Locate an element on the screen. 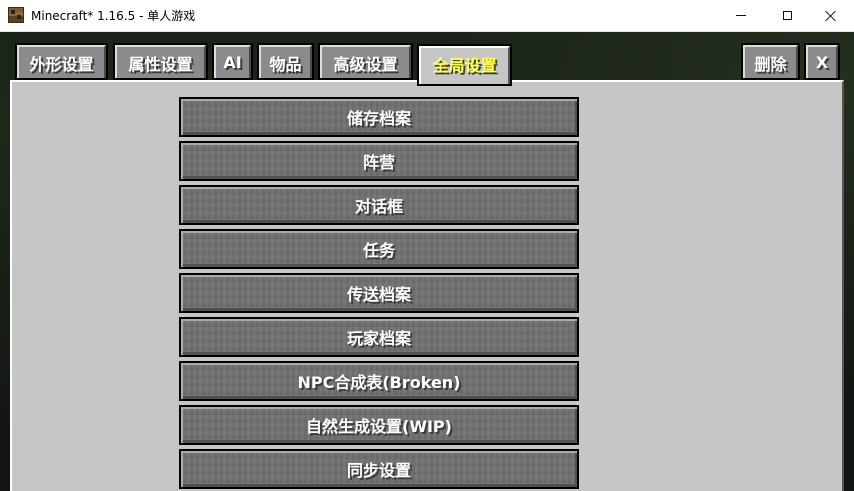 The width and height of the screenshot is (854, 491). maximize-icon is located at coordinates (787, 15).